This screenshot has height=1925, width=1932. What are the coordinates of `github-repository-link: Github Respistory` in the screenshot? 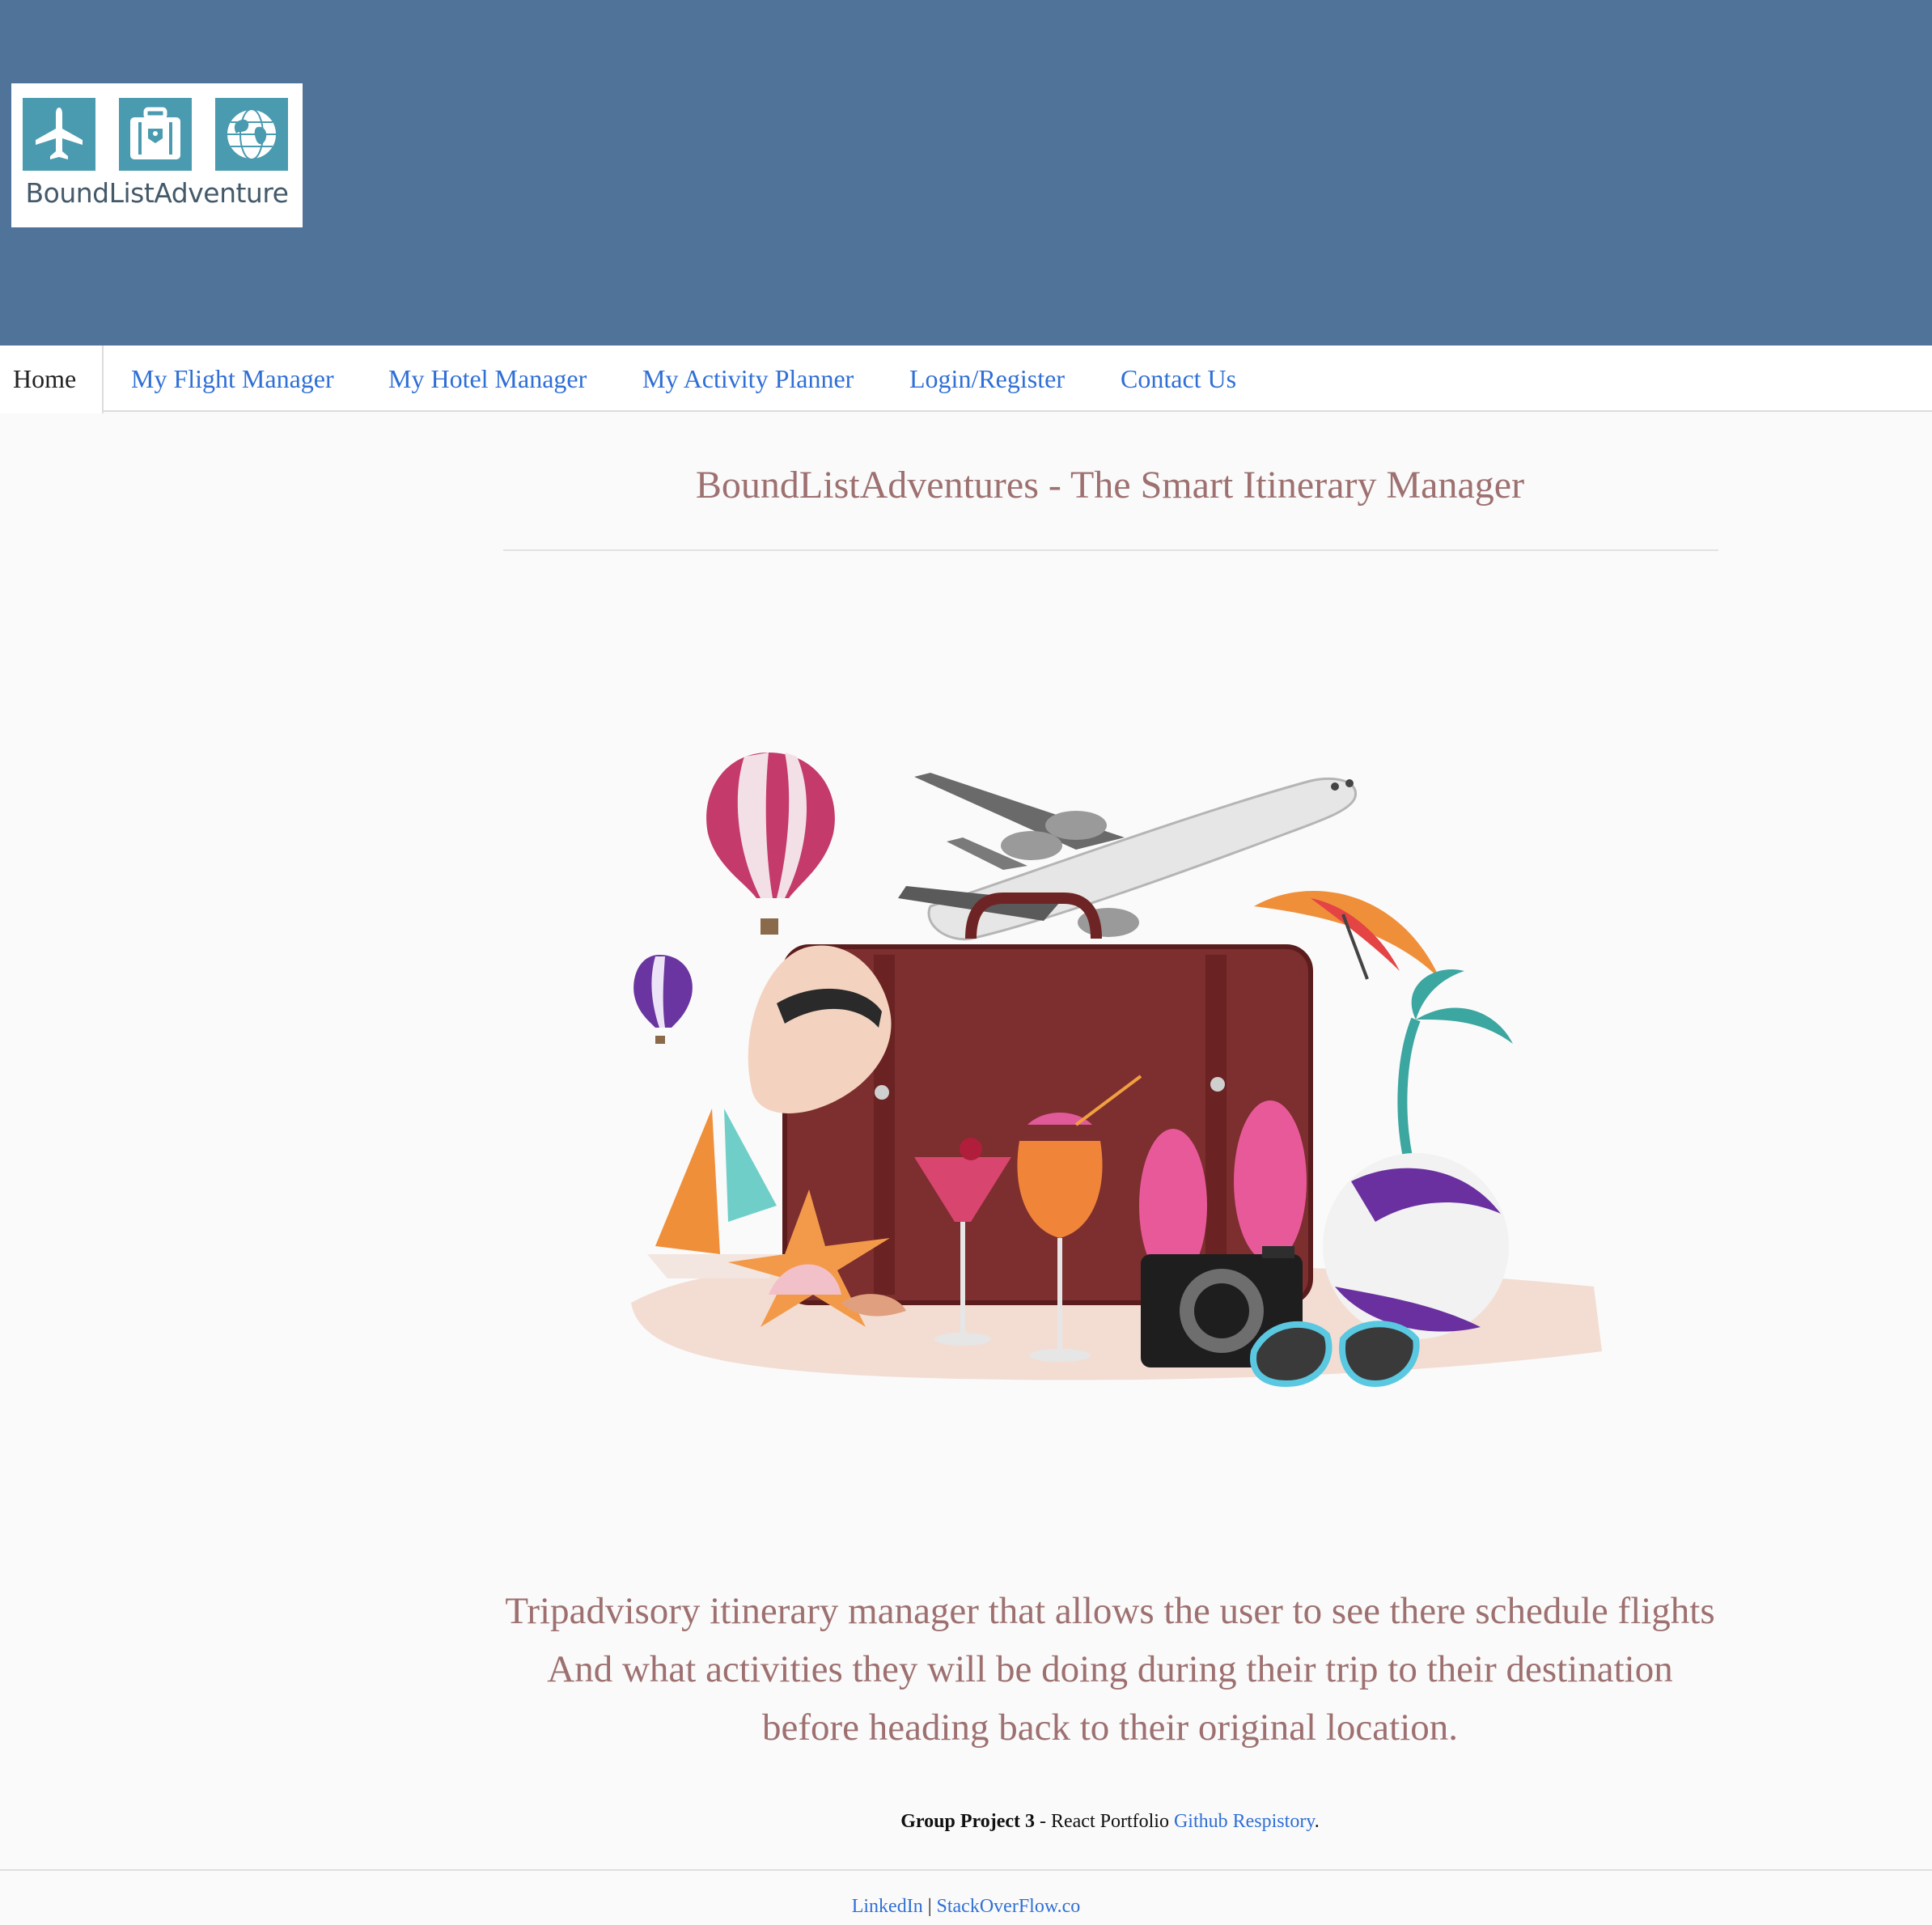 It's located at (1244, 1821).